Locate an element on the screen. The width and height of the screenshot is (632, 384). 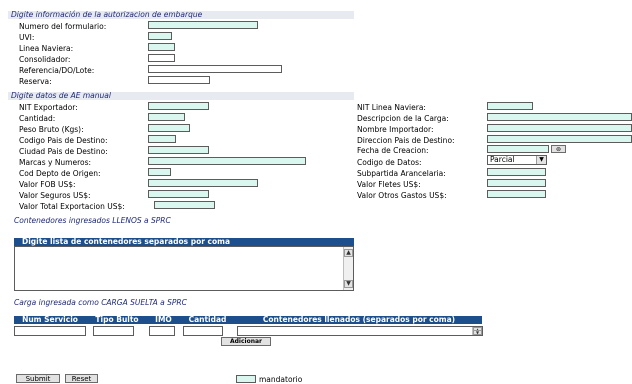
nit-exportador-input is located at coordinates (178, 106).